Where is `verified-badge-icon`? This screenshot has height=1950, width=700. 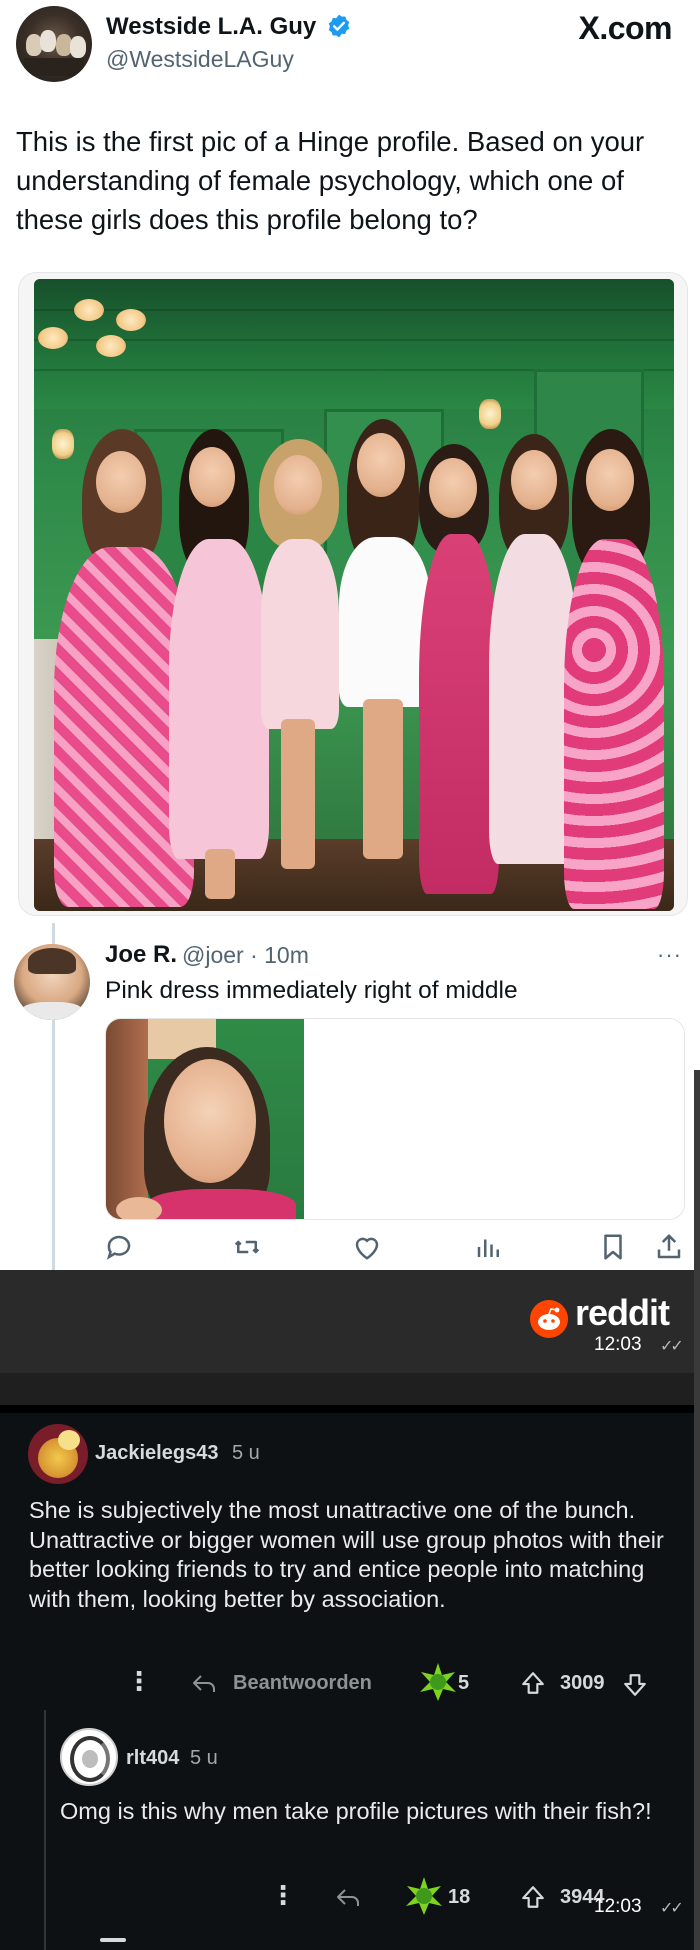
verified-badge-icon is located at coordinates (339, 26).